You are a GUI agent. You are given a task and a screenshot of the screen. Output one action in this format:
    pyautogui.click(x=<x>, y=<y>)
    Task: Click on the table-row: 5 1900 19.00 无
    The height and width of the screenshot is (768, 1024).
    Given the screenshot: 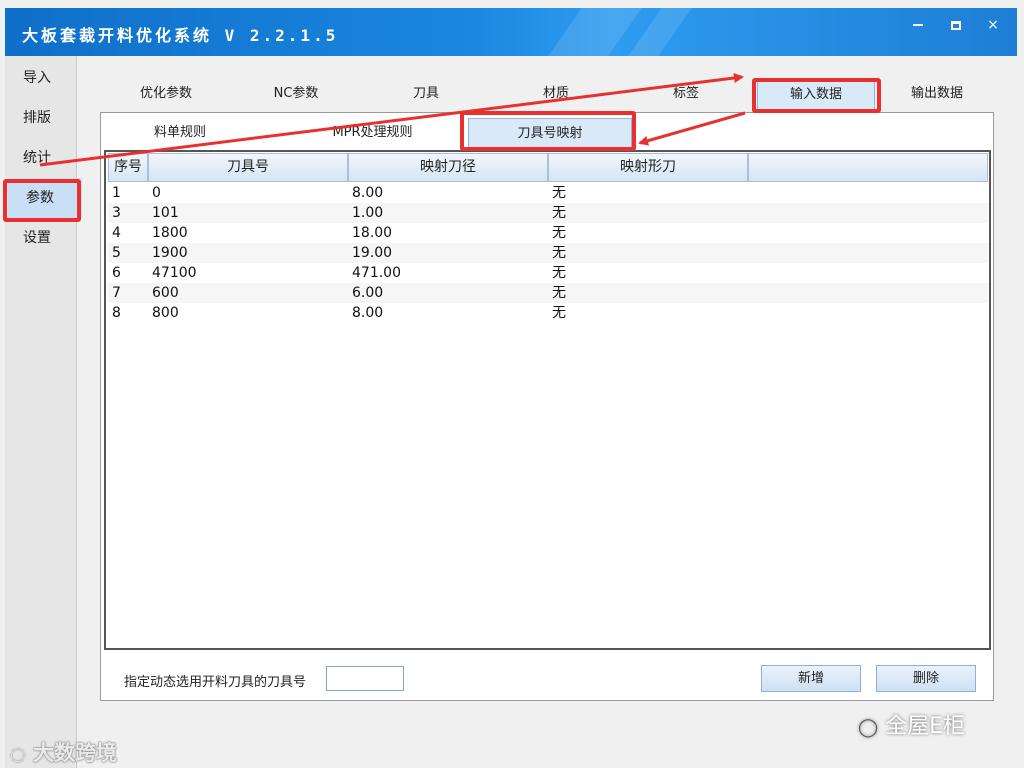 What is the action you would take?
    pyautogui.click(x=548, y=253)
    